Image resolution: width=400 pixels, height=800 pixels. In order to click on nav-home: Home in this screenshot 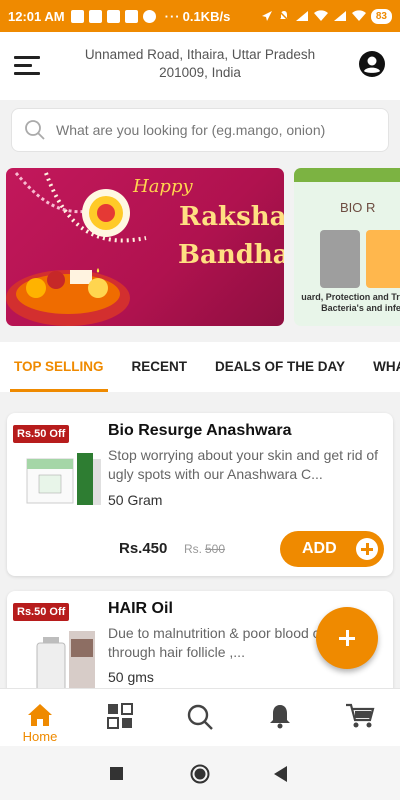, I will do `click(40, 718)`.